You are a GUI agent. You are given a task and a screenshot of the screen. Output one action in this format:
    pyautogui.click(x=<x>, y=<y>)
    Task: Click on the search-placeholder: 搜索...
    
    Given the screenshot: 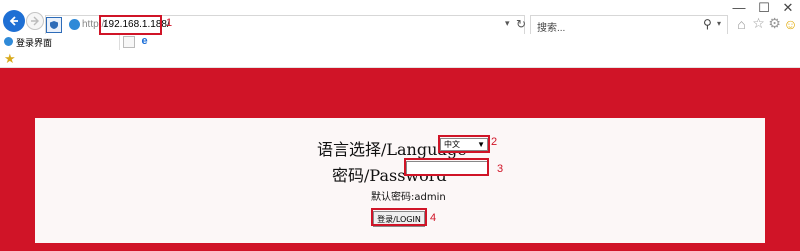 What is the action you would take?
    pyautogui.click(x=551, y=28)
    